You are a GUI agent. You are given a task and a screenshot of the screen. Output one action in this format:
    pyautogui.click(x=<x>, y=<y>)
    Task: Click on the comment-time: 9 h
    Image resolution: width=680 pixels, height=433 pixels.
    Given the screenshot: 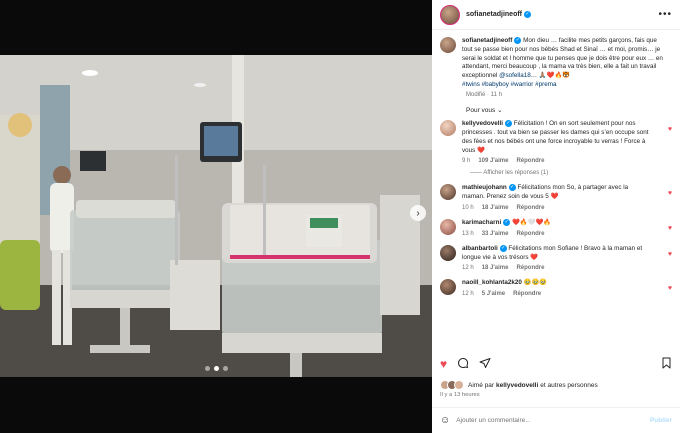 What is the action you would take?
    pyautogui.click(x=466, y=161)
    